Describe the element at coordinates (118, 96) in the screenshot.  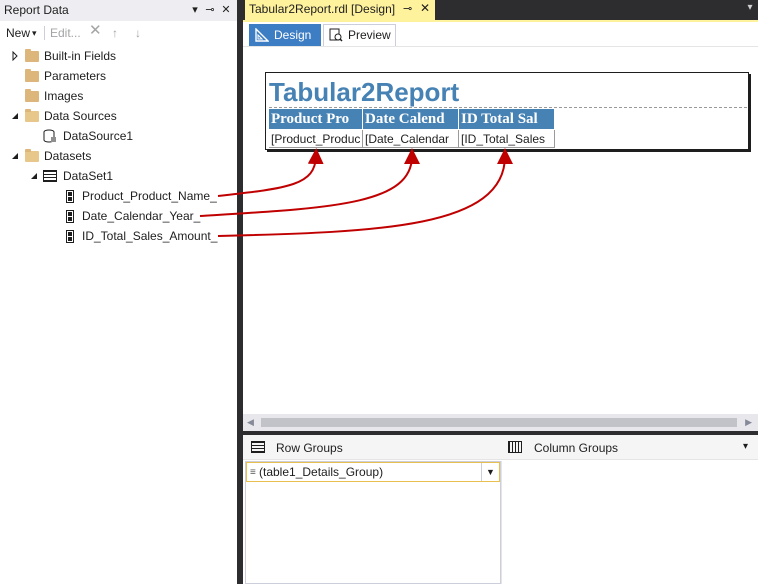
I see `tree-item-images: Images` at that location.